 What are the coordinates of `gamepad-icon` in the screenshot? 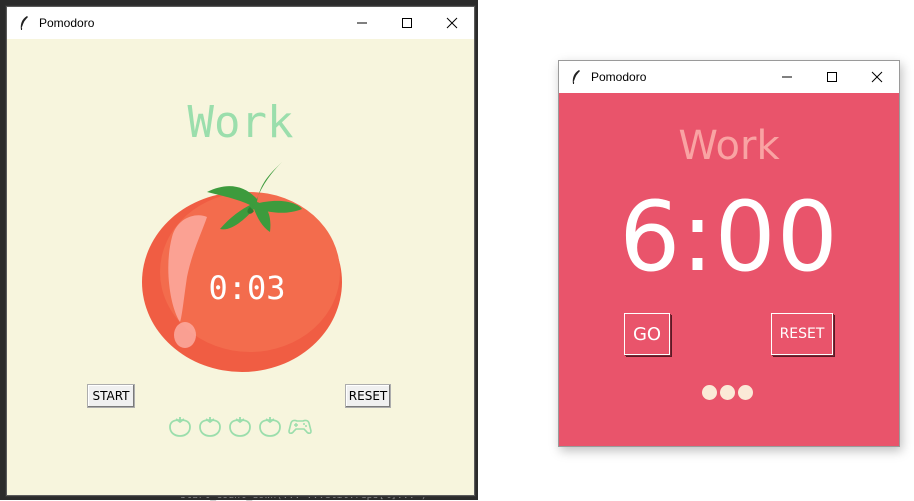 It's located at (300, 427).